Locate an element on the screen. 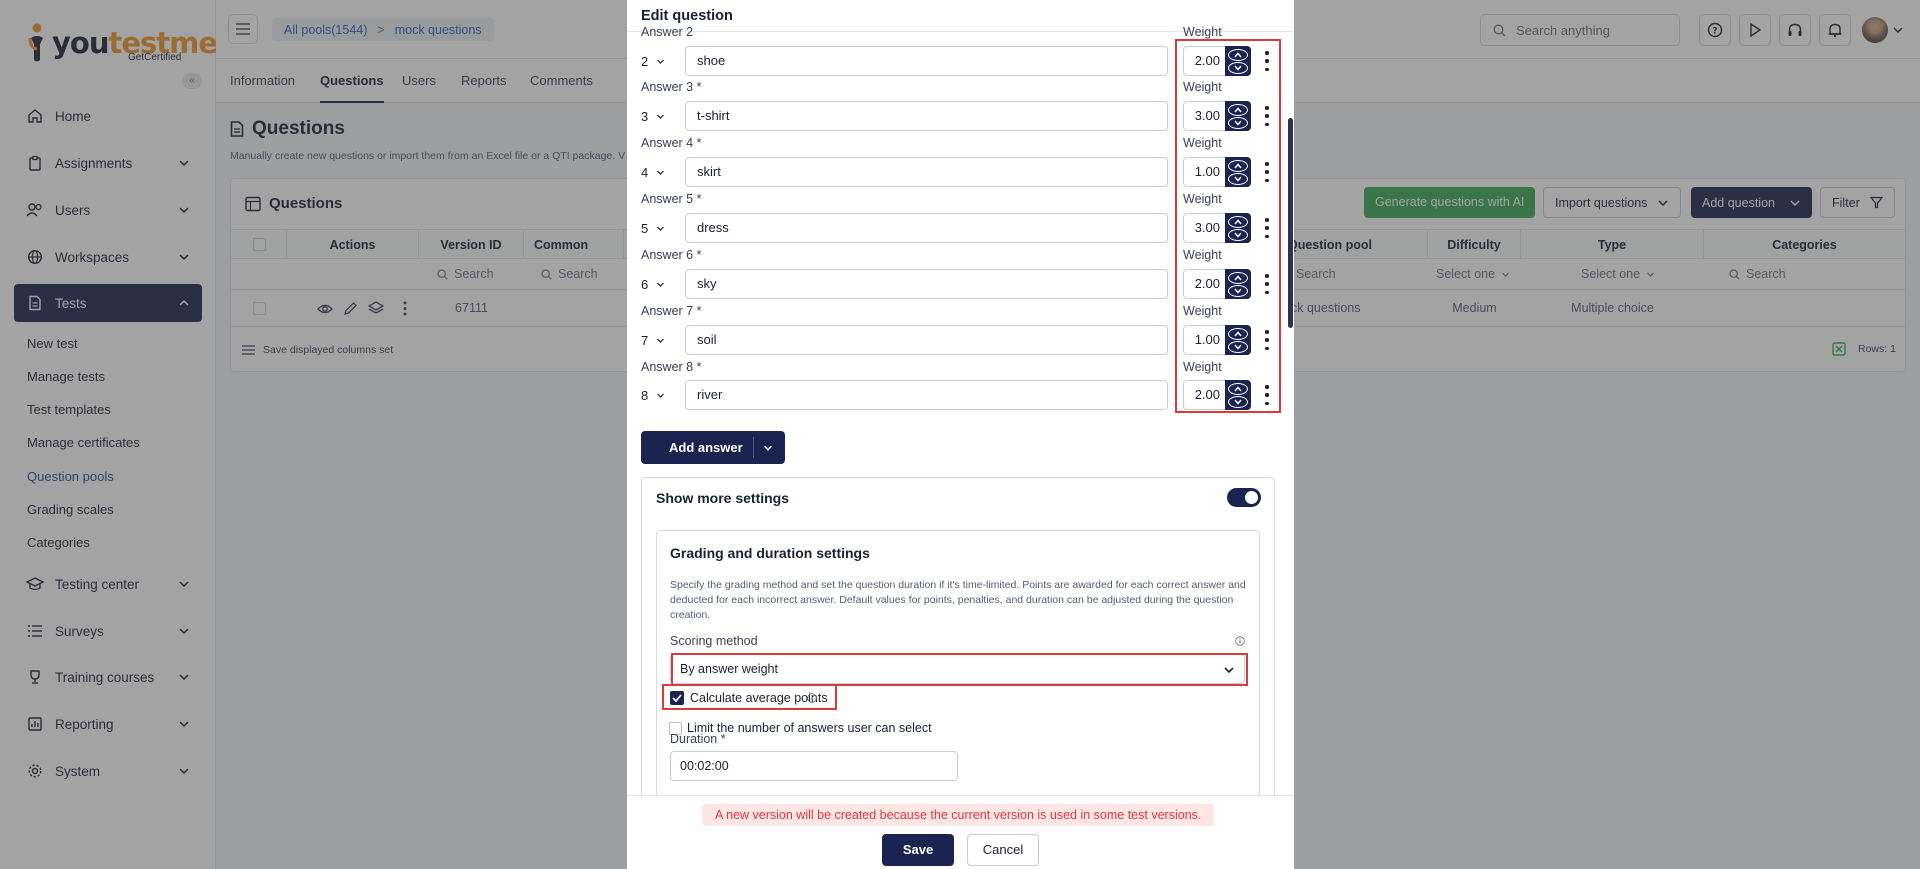  answer-order-select: 3 is located at coordinates (659, 116).